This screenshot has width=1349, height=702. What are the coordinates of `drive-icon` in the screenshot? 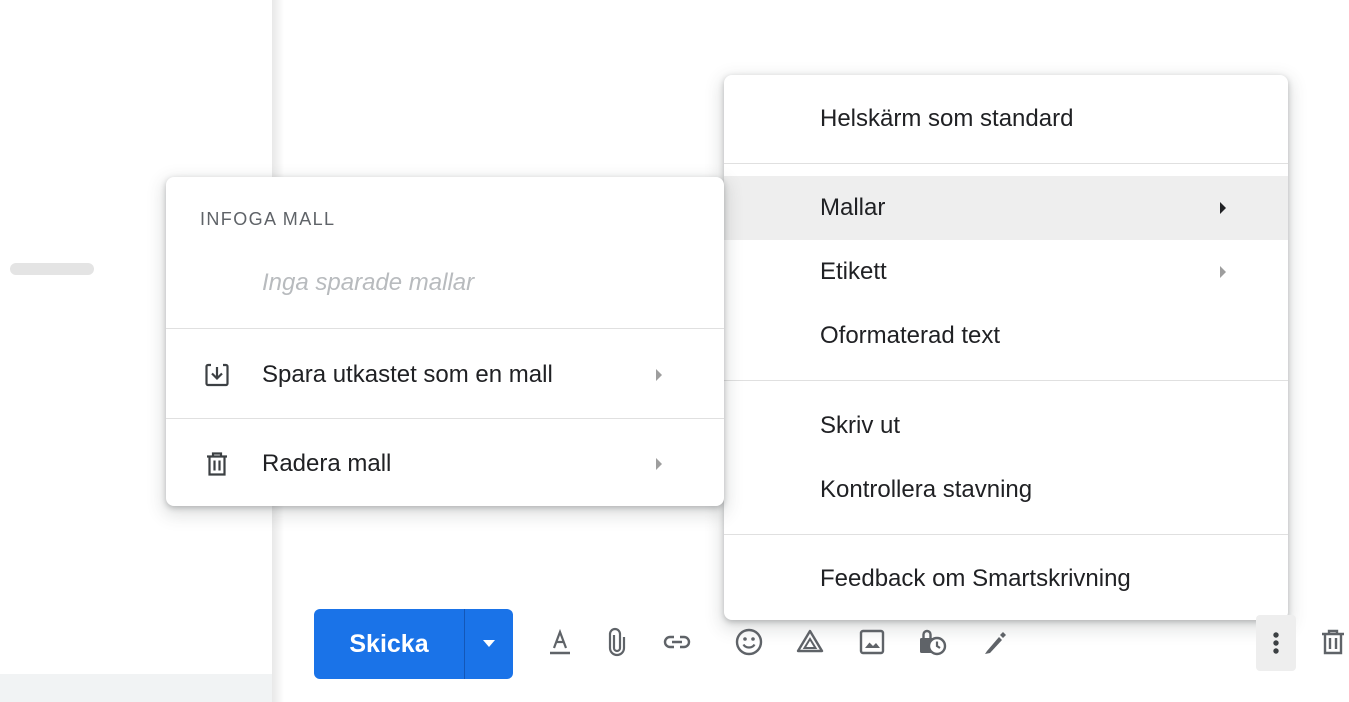 It's located at (810, 642).